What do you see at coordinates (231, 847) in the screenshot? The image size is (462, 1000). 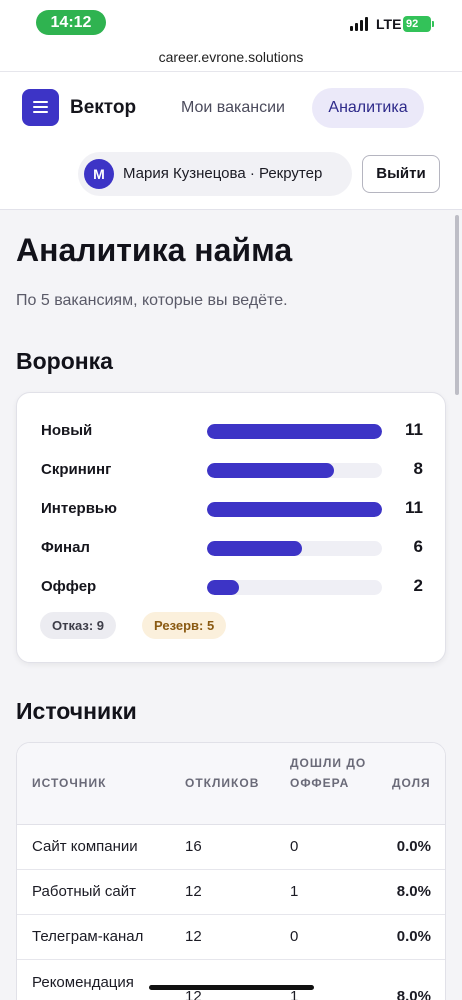 I see `table-row: Сайт компании 16 0 0.0%` at bounding box center [231, 847].